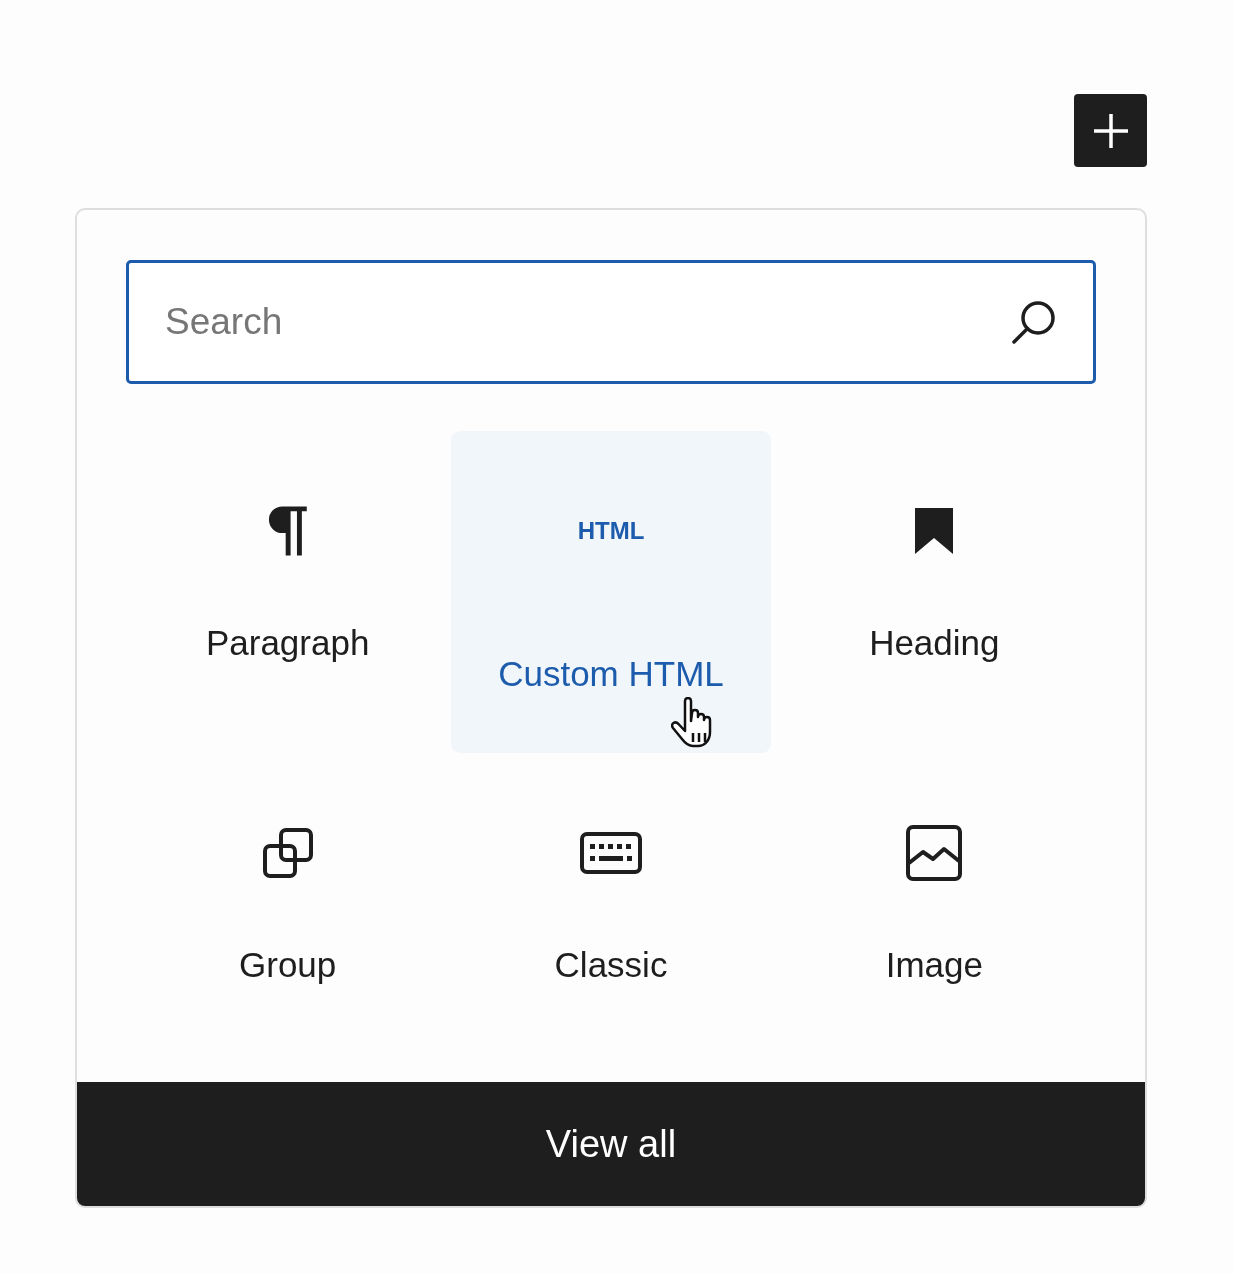  Describe the element at coordinates (288, 592) in the screenshot. I see `block-tile: Paragraph` at that location.